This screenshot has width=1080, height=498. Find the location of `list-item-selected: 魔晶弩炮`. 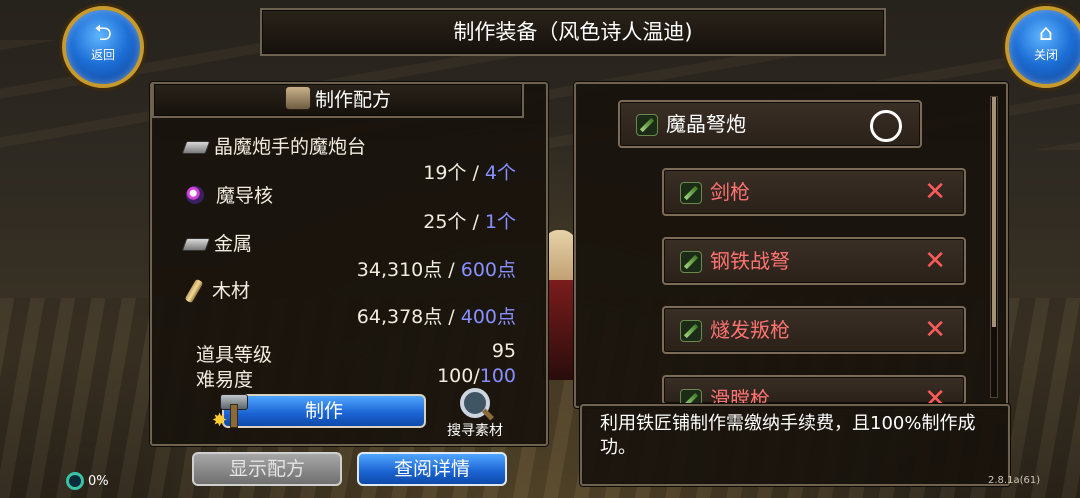

list-item-selected: 魔晶弩炮 is located at coordinates (770, 124).